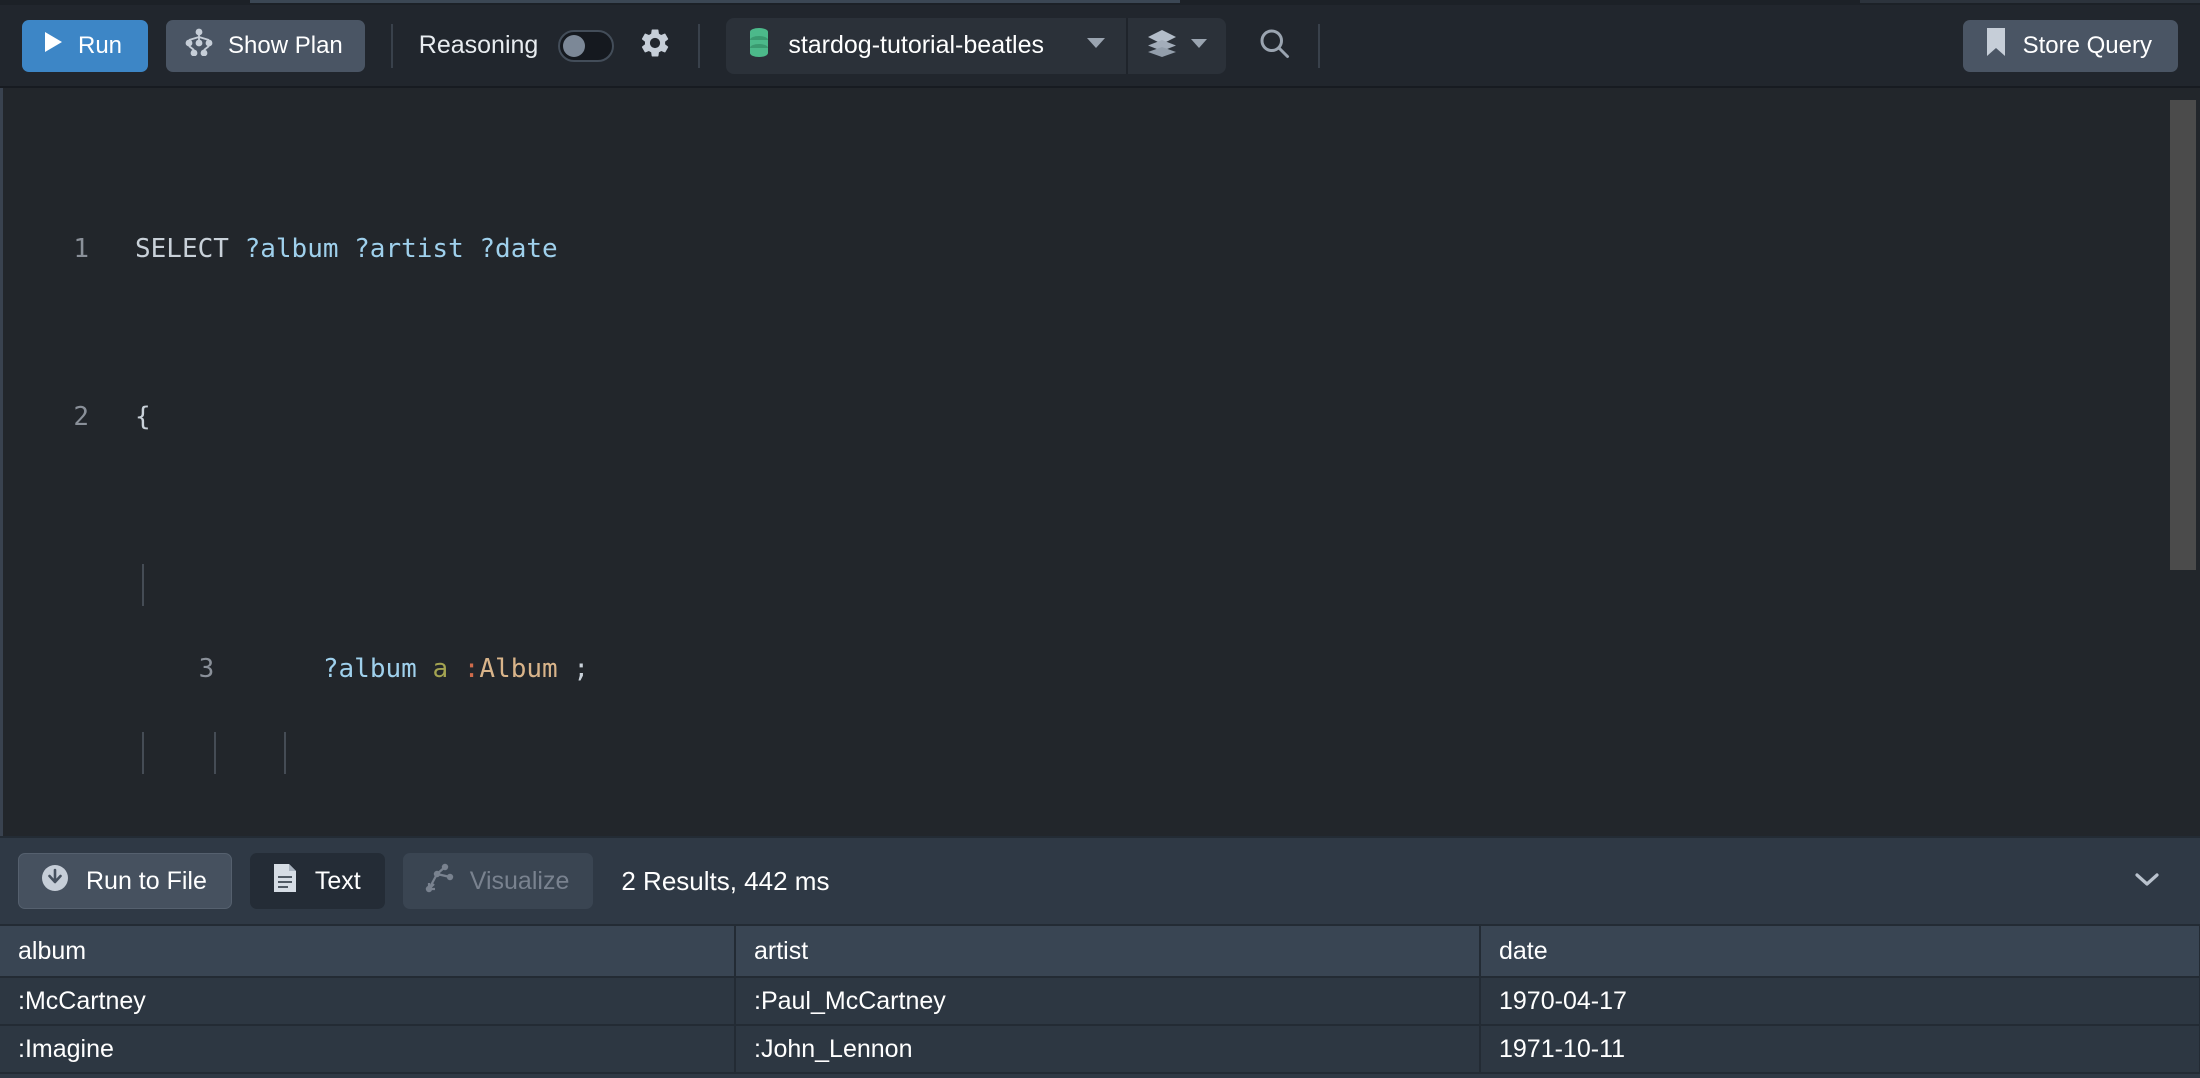  I want to click on graph-nodes-icon, so click(439, 881).